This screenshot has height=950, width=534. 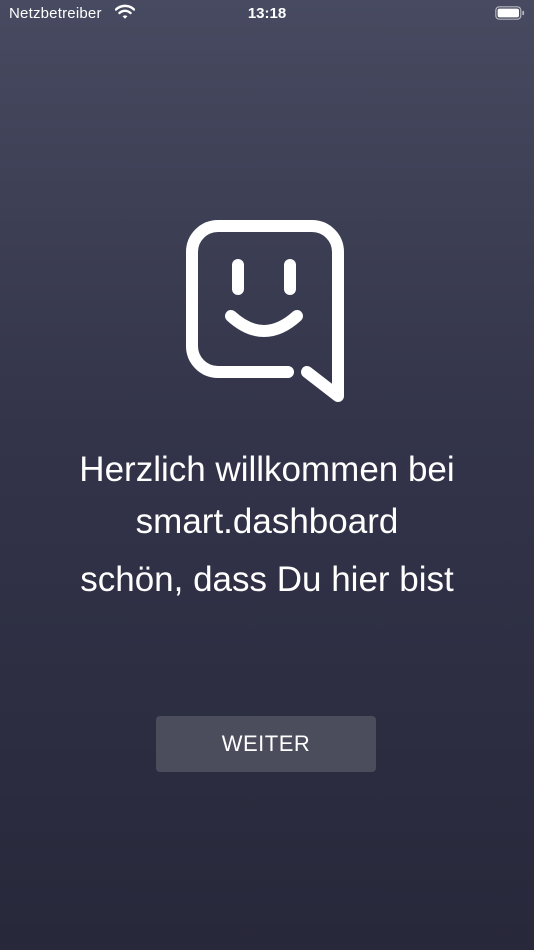 I want to click on welcome-heading: Herzlich willkommen bei smart.dashboard, so click(x=267, y=496).